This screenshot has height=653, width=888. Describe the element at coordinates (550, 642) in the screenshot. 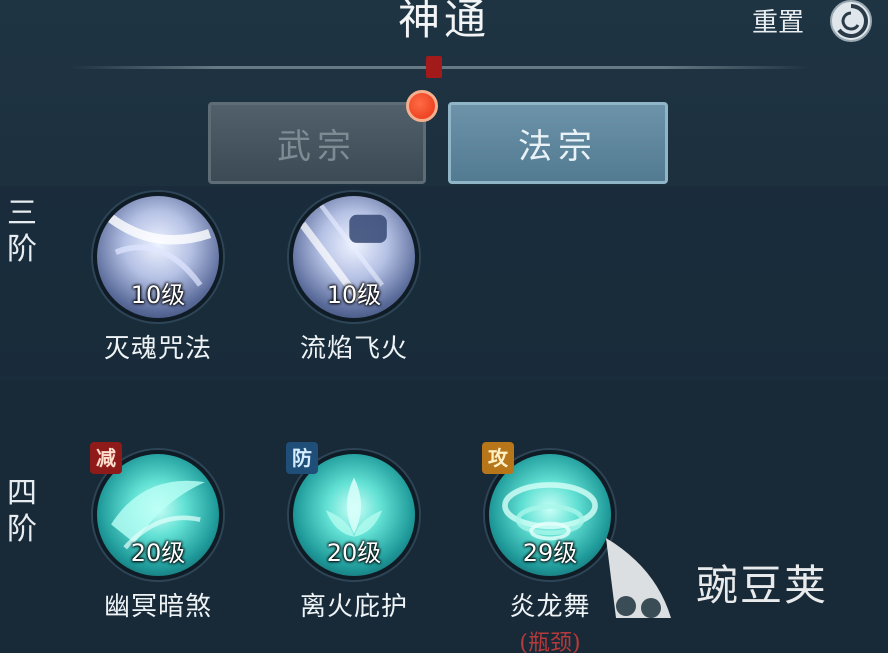

I see `bottleneck-note: (瓶颈)` at that location.